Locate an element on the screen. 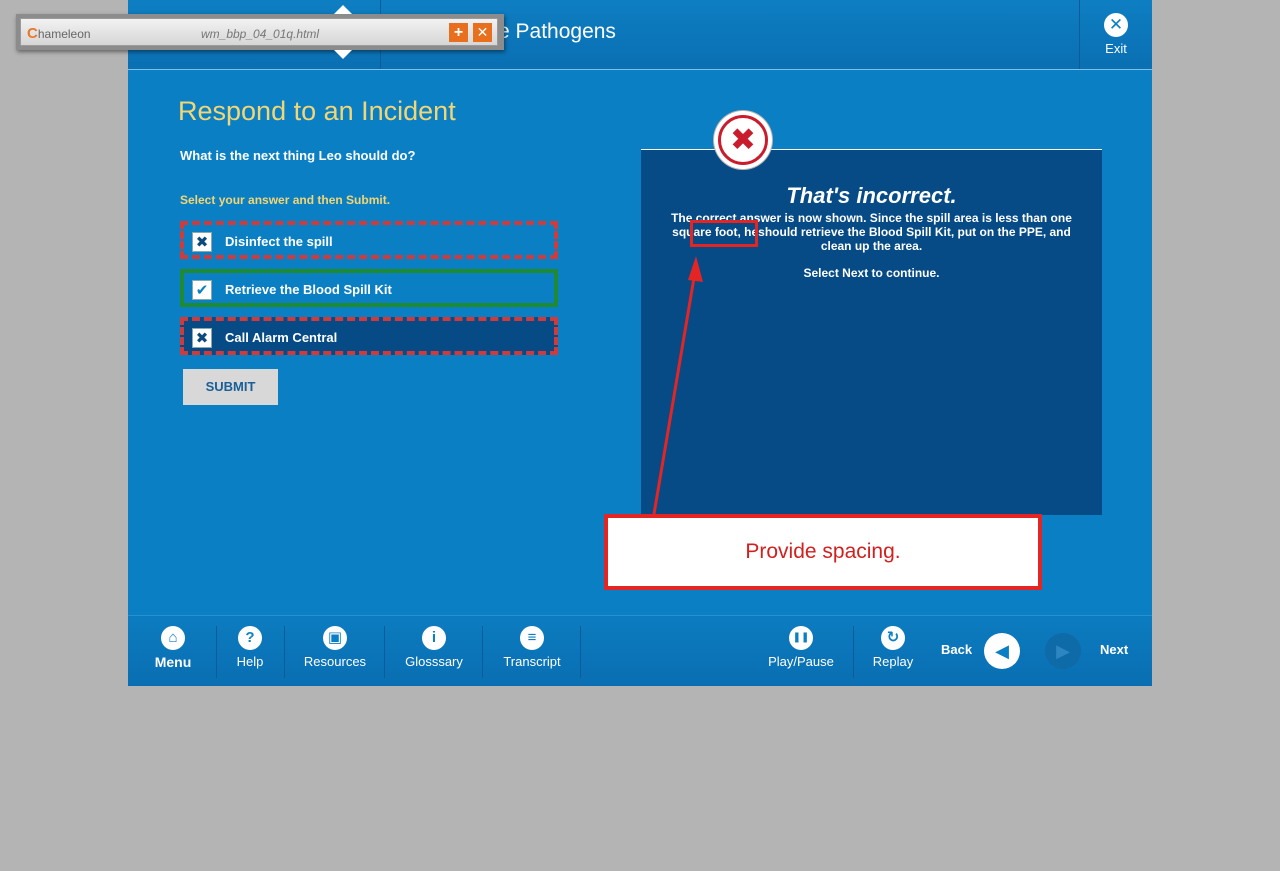 This screenshot has height=871, width=1280. logo-initial: C is located at coordinates (32, 33).